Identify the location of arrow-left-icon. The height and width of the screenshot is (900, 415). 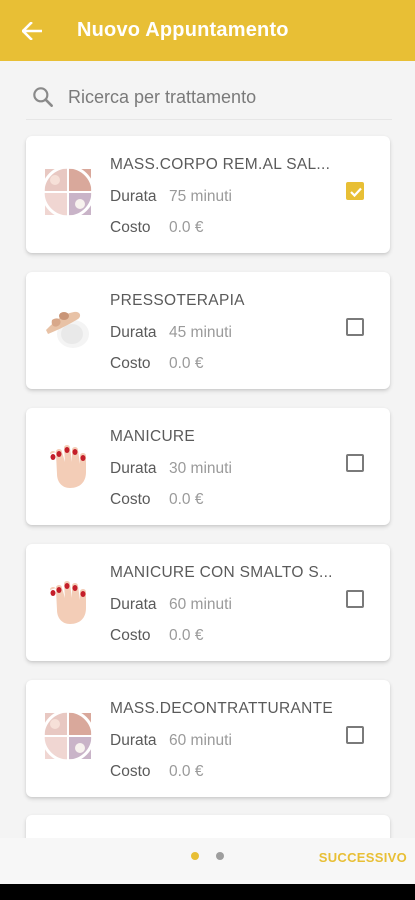
(32, 30).